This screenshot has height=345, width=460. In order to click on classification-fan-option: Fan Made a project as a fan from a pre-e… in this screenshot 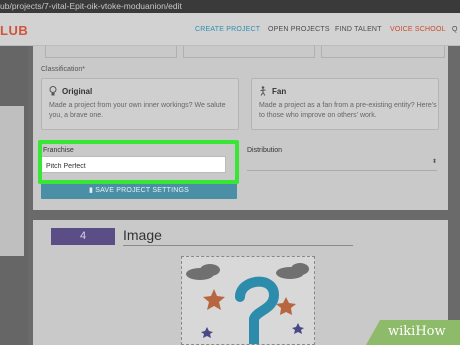, I will do `click(345, 104)`.